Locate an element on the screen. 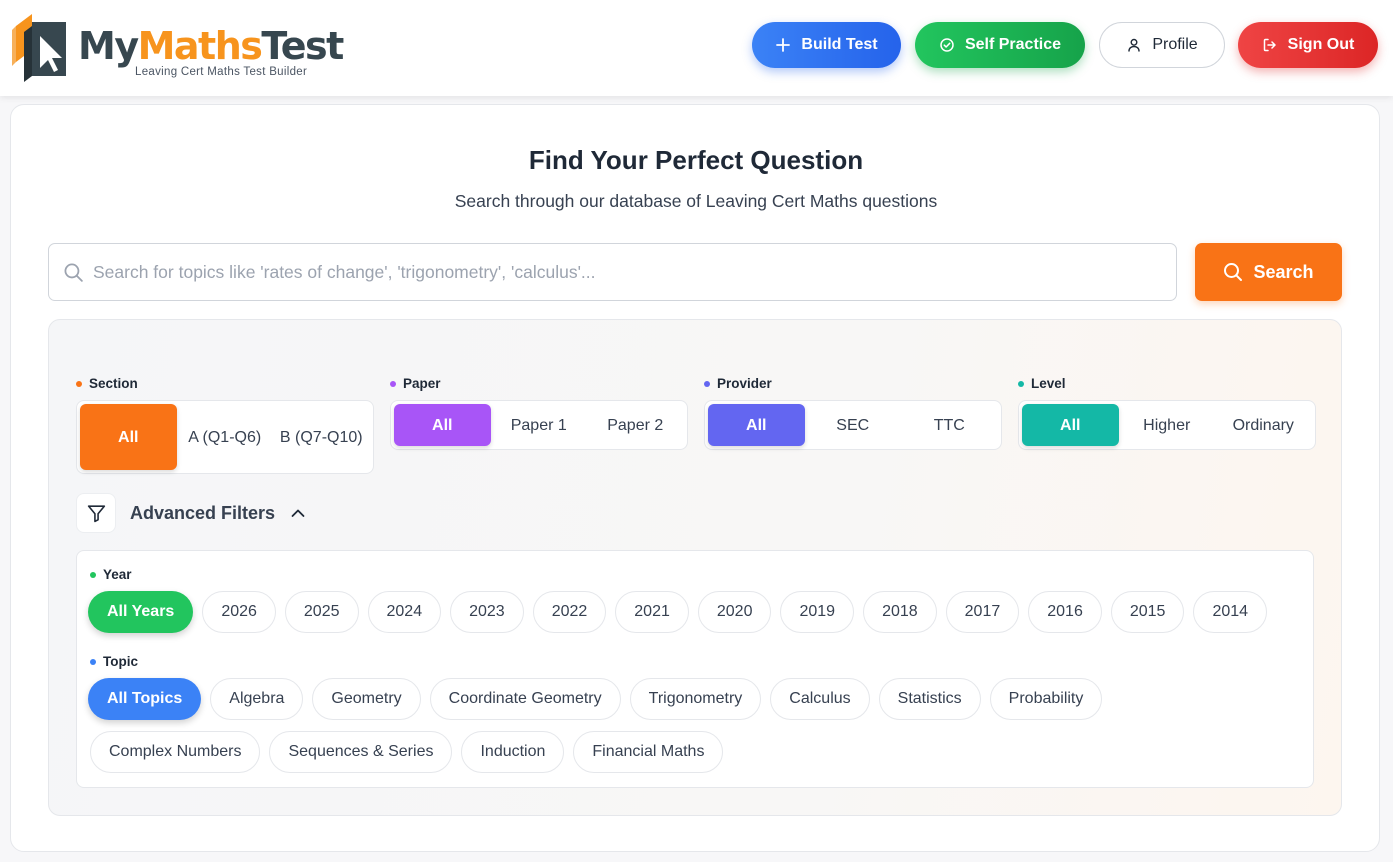  user-icon is located at coordinates (1134, 45).